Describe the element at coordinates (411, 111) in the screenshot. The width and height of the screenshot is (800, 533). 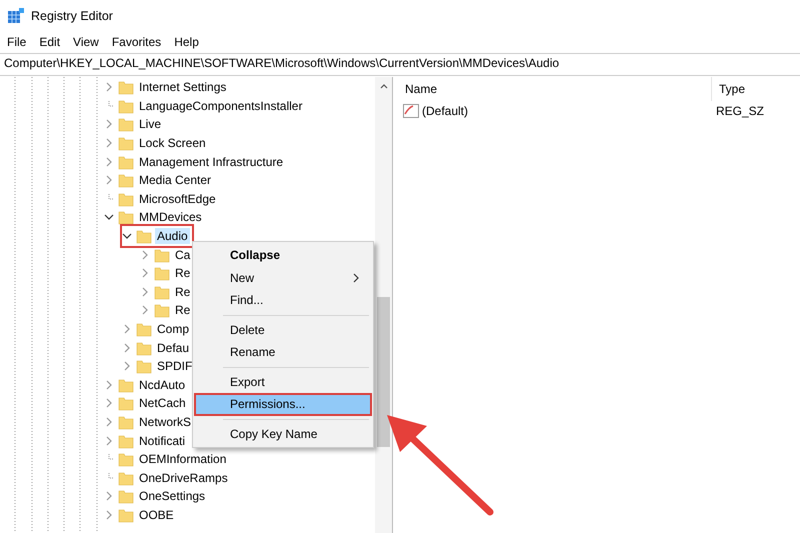
I see `string-value-icon` at that location.